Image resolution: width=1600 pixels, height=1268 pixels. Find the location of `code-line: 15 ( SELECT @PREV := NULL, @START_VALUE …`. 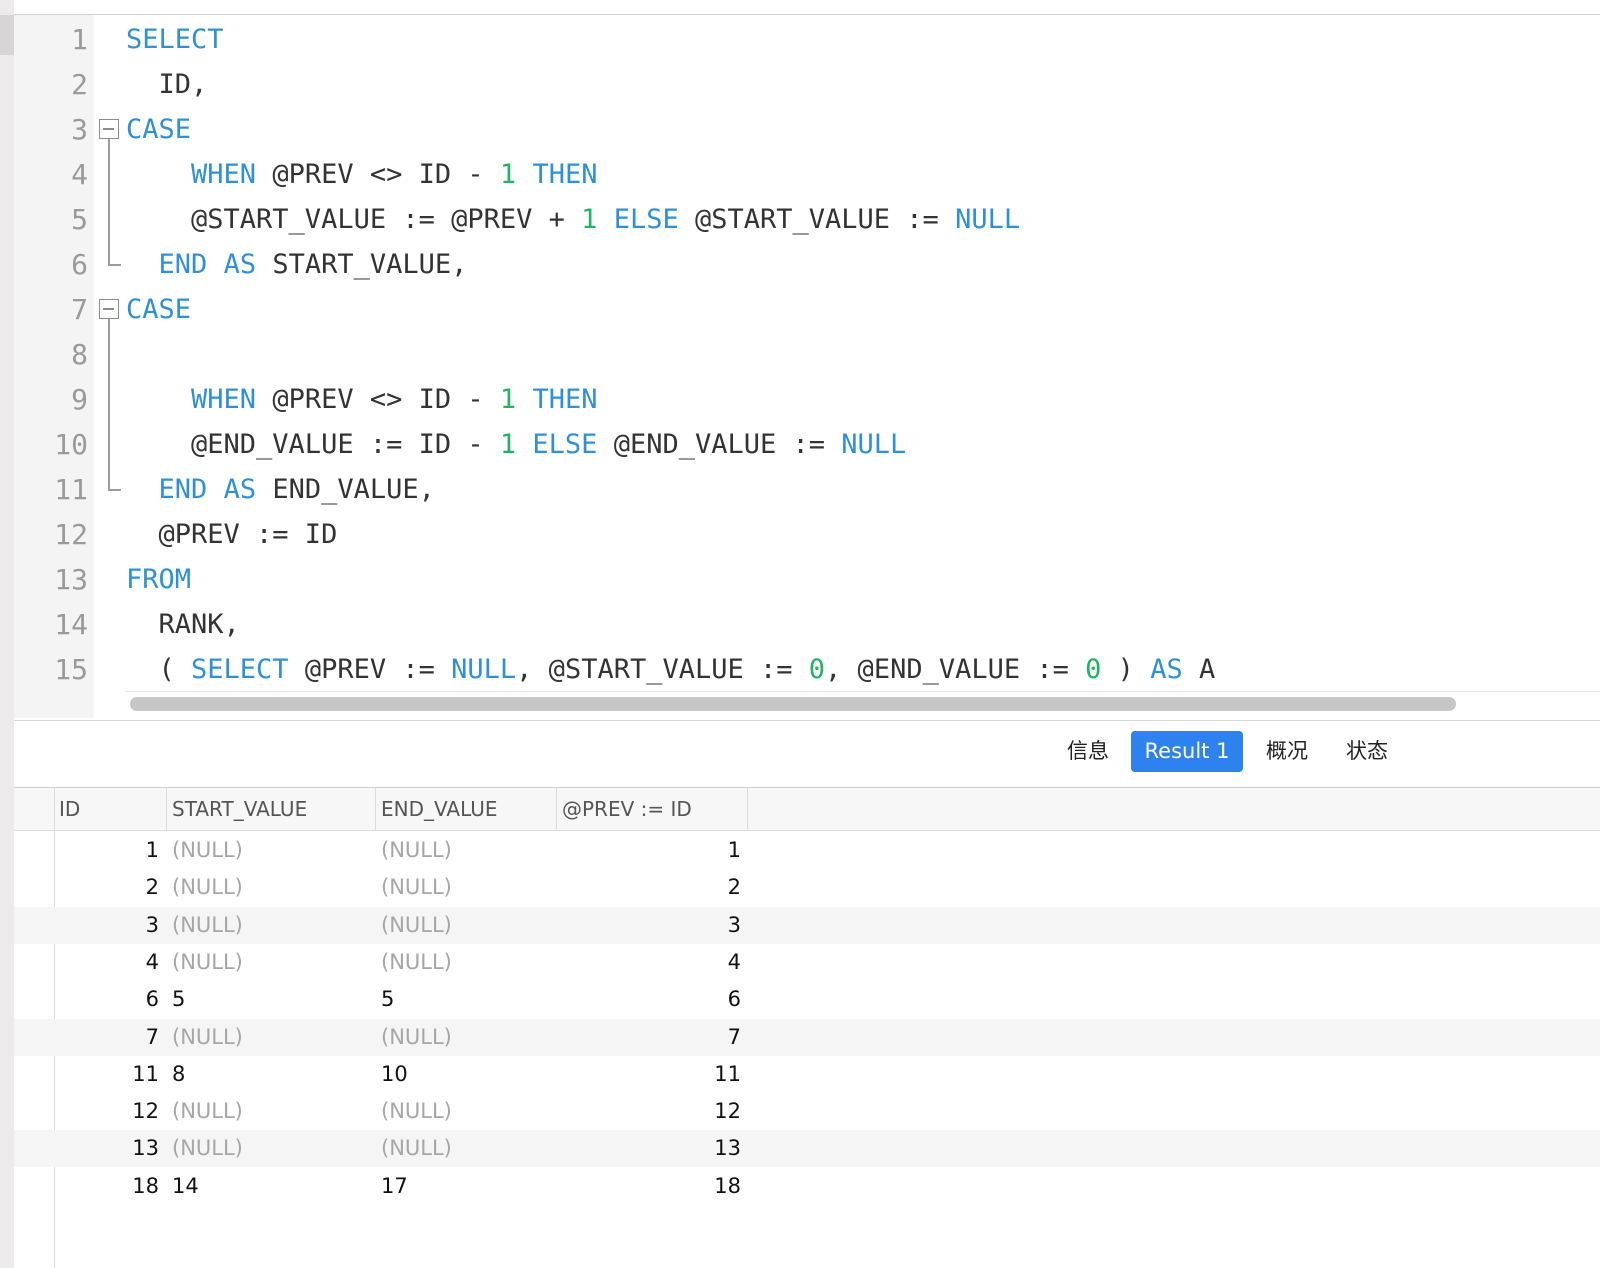

code-line: 15 ( SELECT @PREV := NULL, @START_VALUE … is located at coordinates (807, 669).